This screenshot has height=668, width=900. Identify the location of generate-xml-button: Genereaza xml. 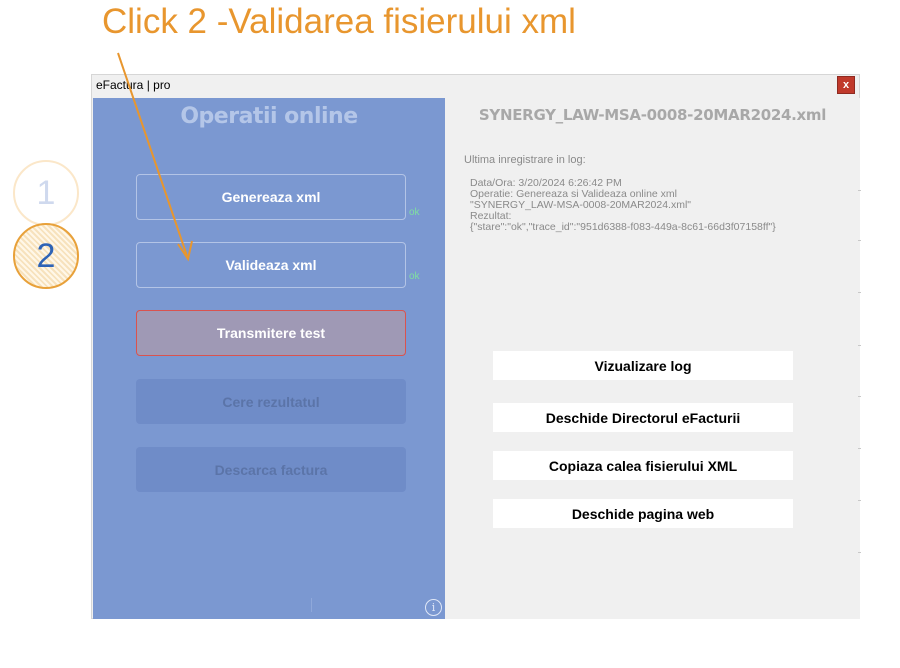
(271, 197).